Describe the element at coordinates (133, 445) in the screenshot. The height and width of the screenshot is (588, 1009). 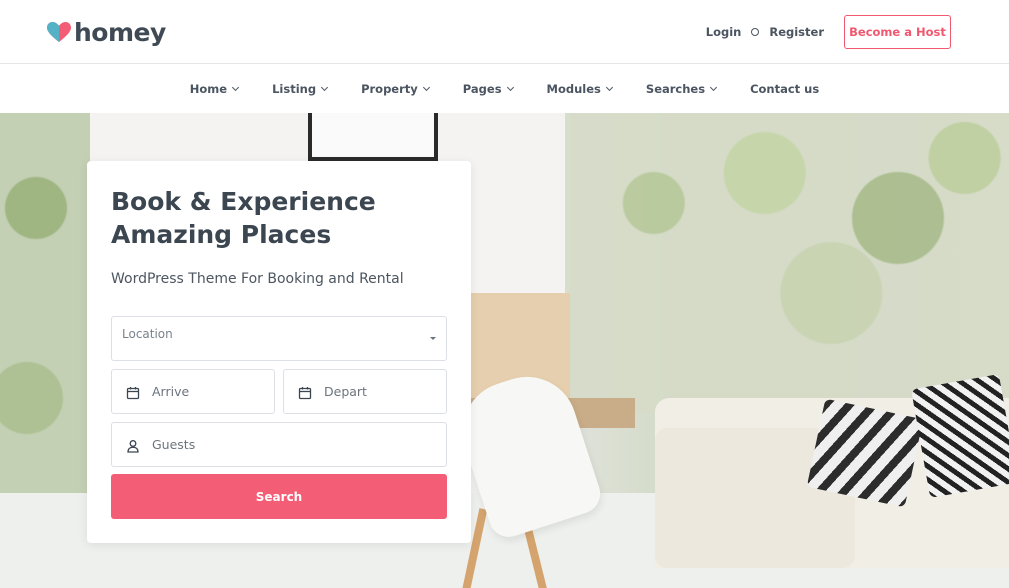
I see `user-icon` at that location.